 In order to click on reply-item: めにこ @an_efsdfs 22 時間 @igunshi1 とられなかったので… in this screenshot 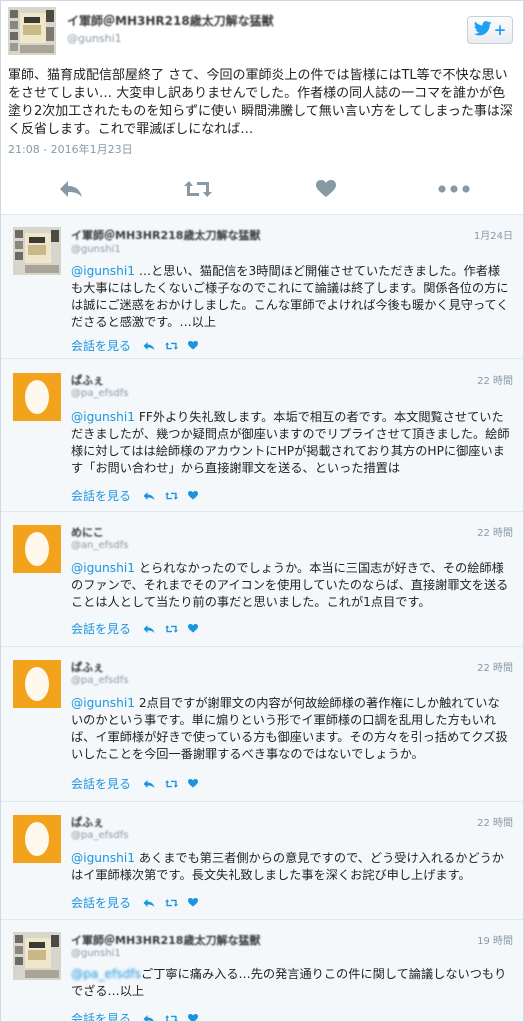, I will do `click(262, 579)`.